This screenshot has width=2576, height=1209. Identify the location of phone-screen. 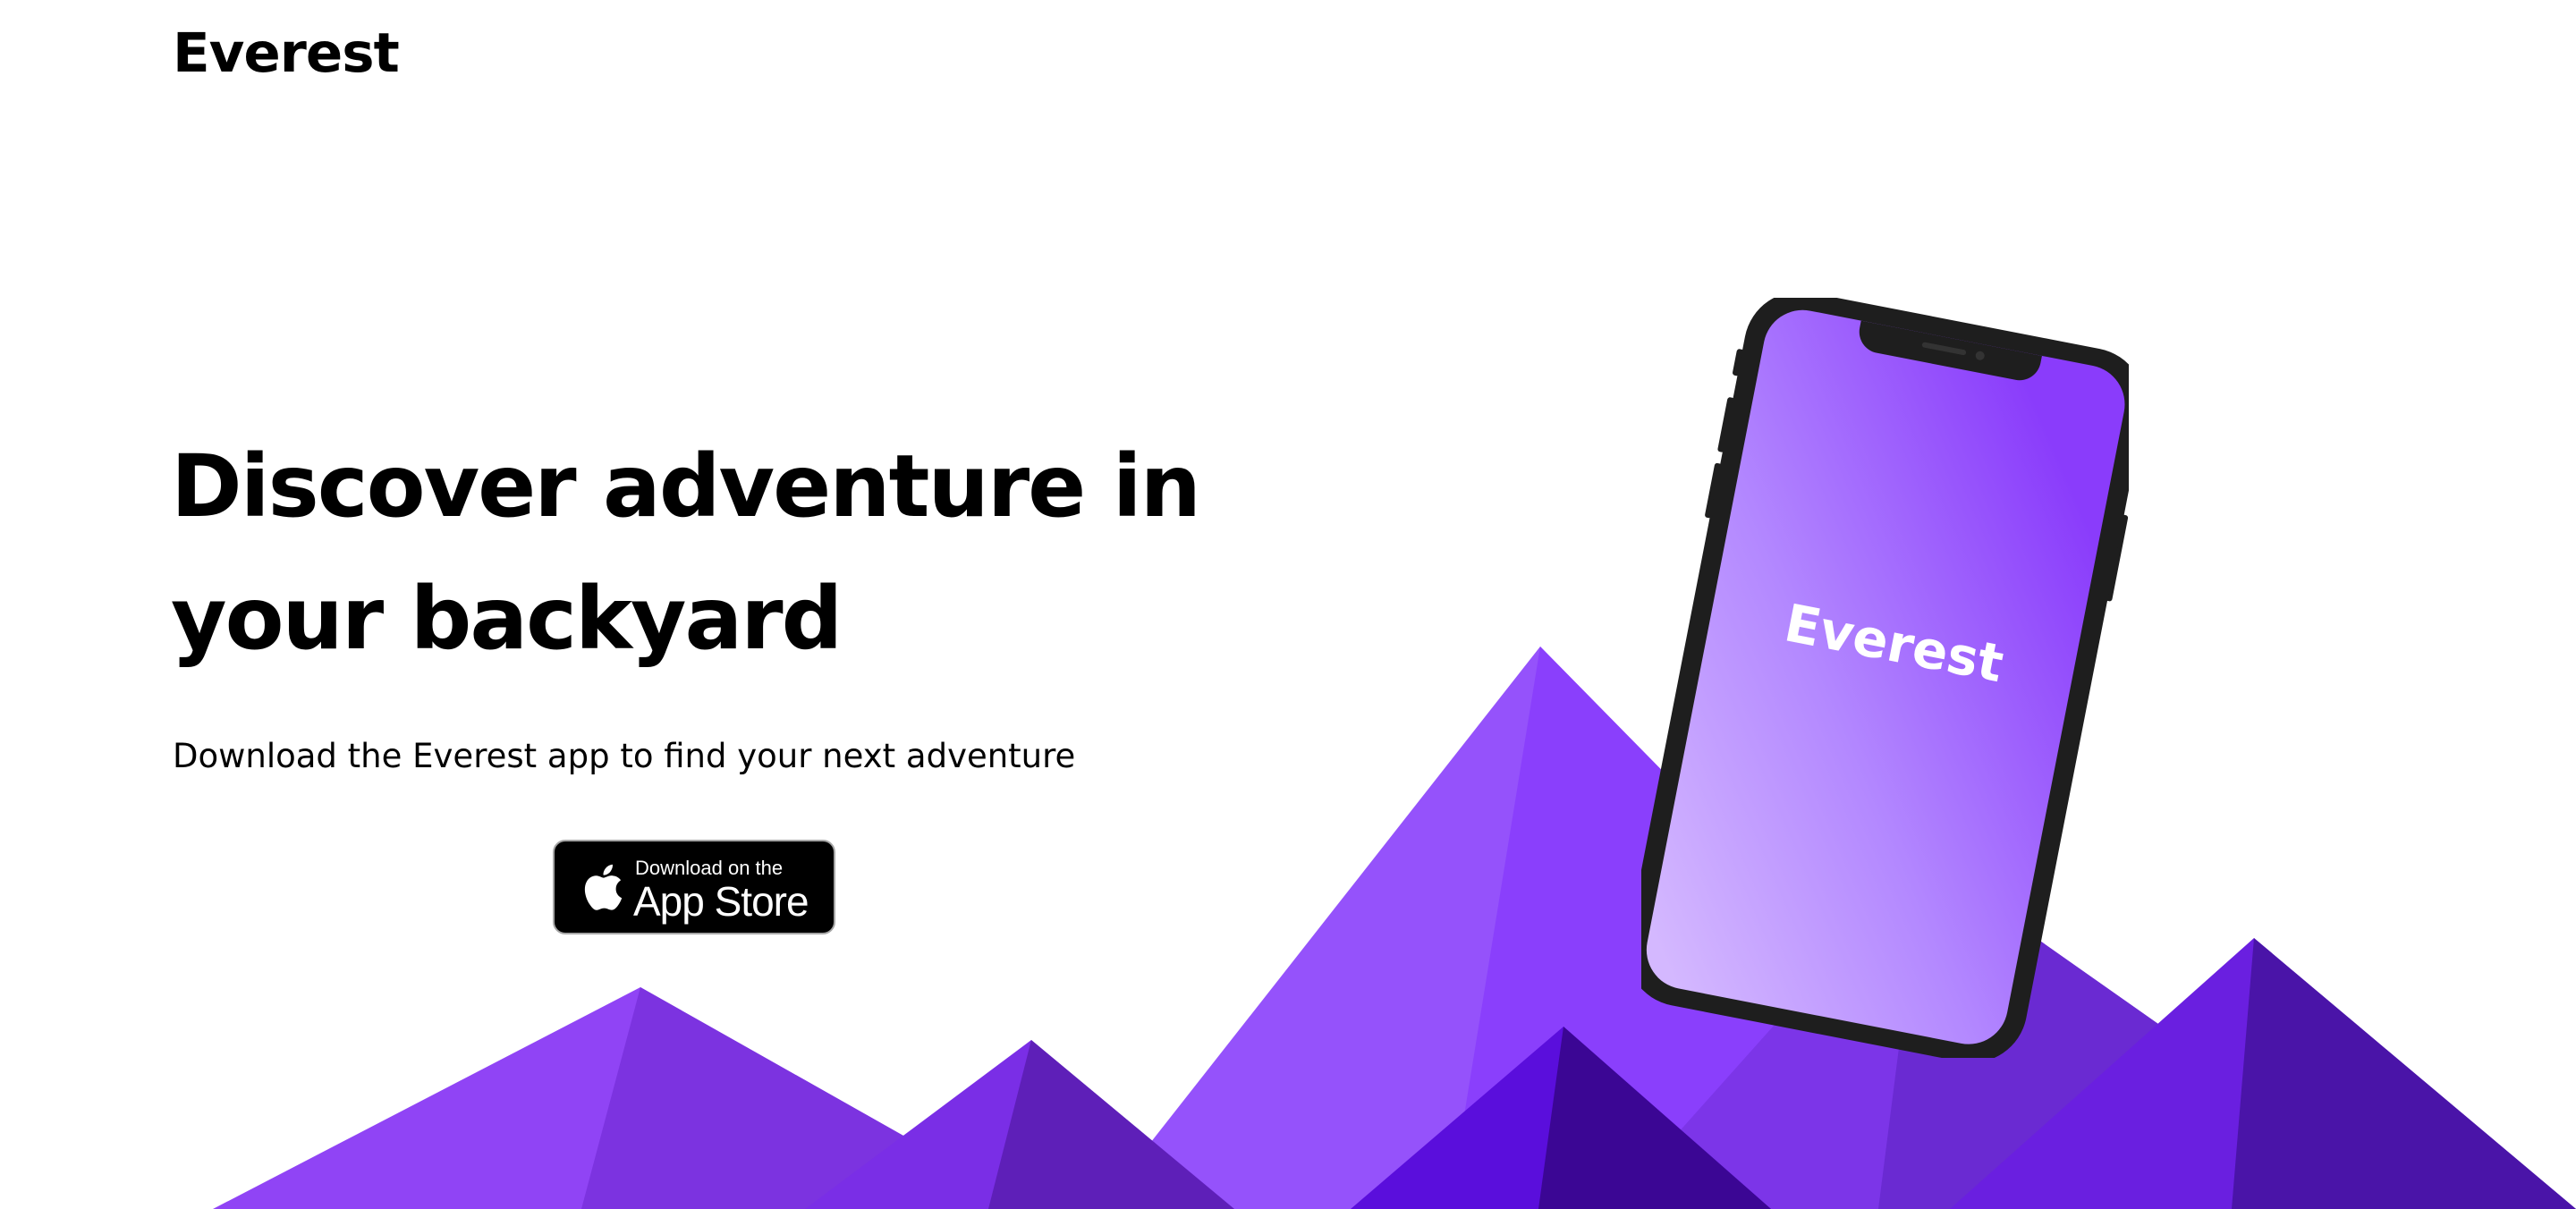
(1885, 676).